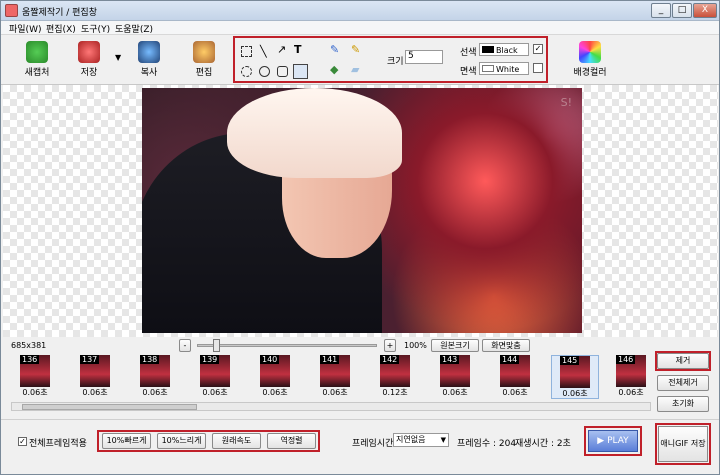 Image resolution: width=720 pixels, height=475 pixels. I want to click on window-title: 움짤제작기 / 편집창, so click(59, 13).